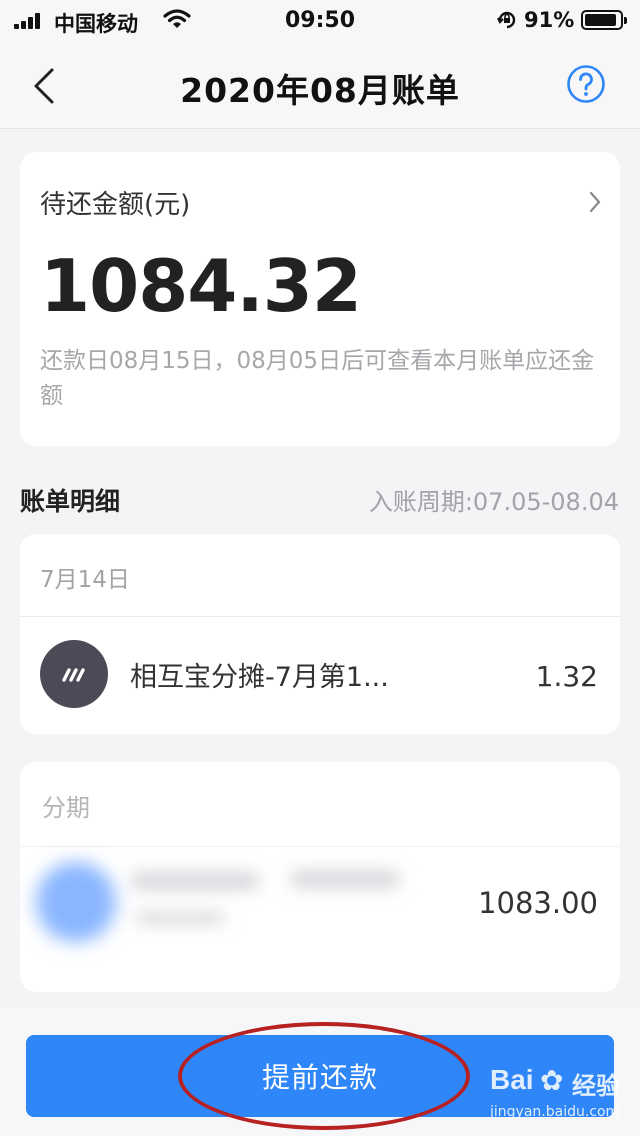  I want to click on watermark-logo: Bai ✿ 经验 jingyan.baidu.com, so click(560, 1096).